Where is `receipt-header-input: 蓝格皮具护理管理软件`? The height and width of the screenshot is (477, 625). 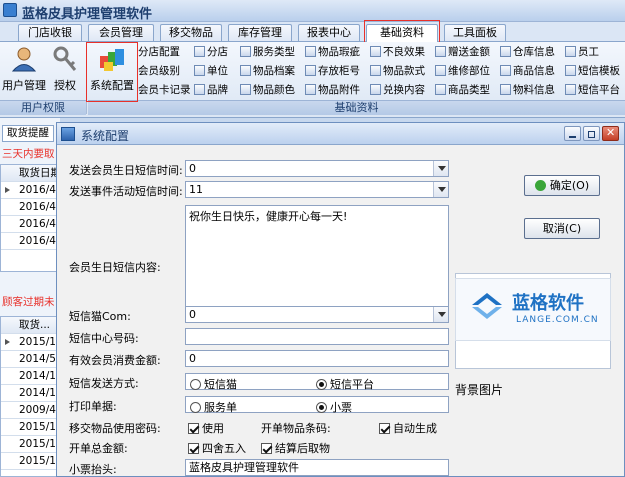
receipt-header-input: 蓝格皮具护理管理软件 is located at coordinates (317, 467).